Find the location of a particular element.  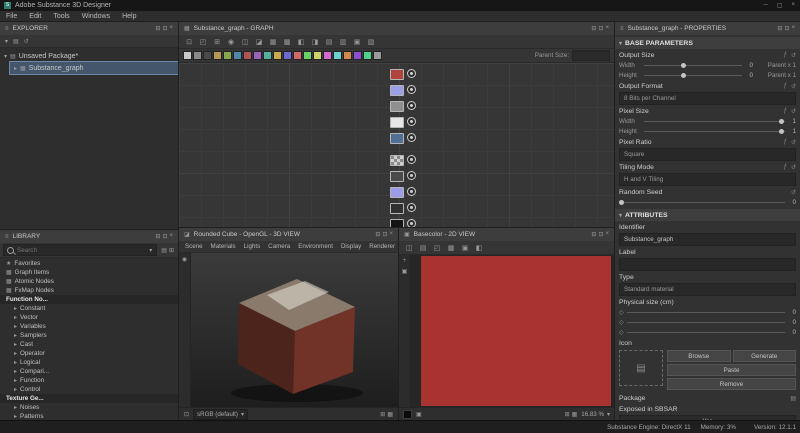

fit-view-icon: ⊞ is located at coordinates (567, 414).